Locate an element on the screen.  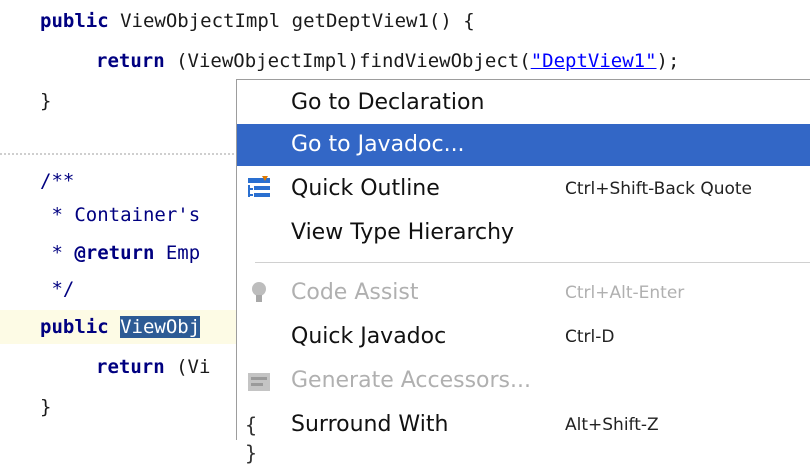
menu-item-label: Surround With is located at coordinates (370, 424).